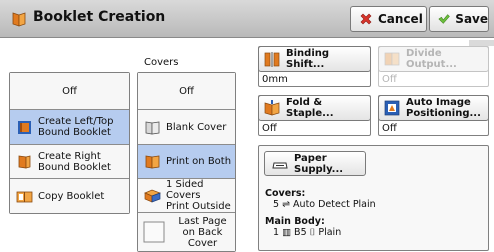 The width and height of the screenshot is (494, 252). What do you see at coordinates (154, 232) in the screenshot?
I see `checkbox-icon` at bounding box center [154, 232].